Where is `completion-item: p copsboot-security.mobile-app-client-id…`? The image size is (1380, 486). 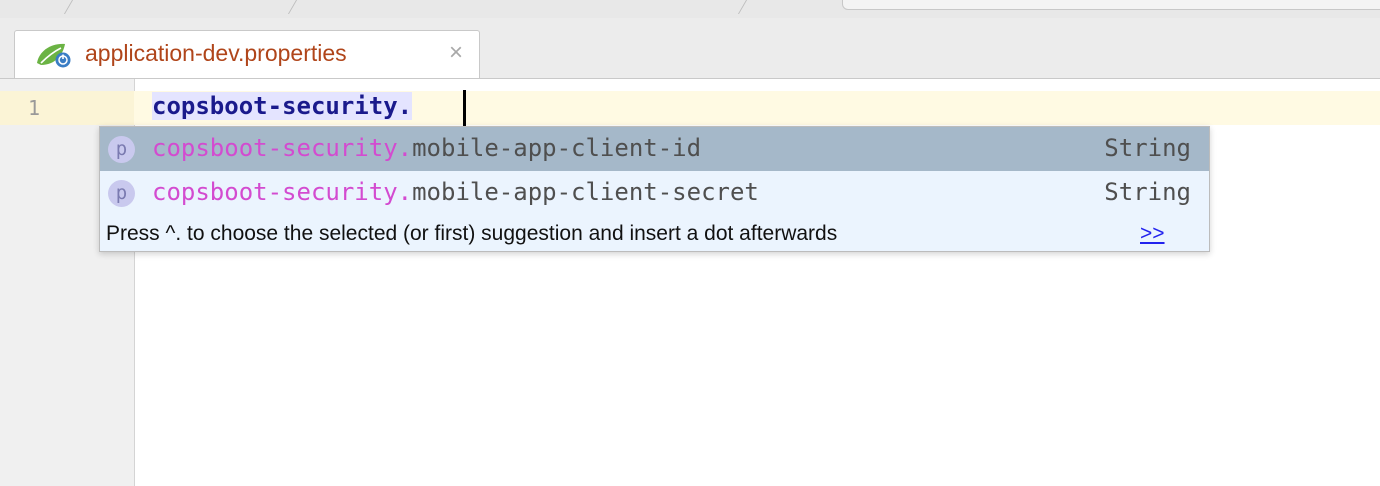
completion-item: p copsboot-security.mobile-app-client-id… is located at coordinates (654, 149).